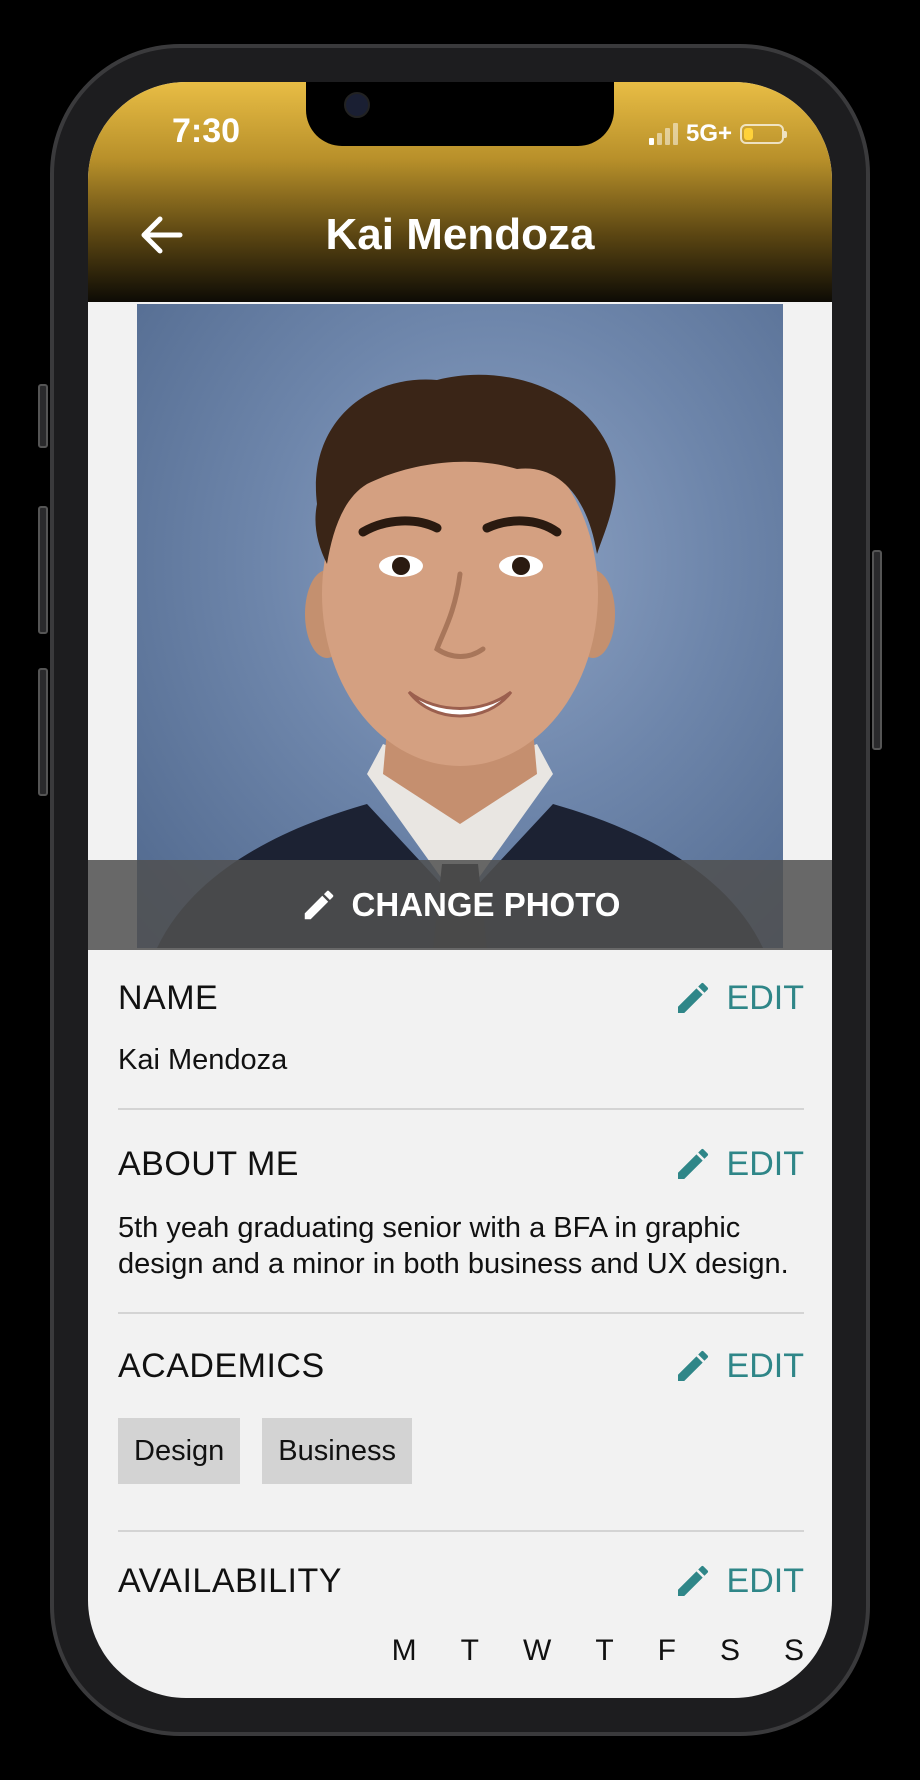 This screenshot has width=920, height=1780. I want to click on academics-section: ACADEMICS EDIT Design Business, so click(461, 1423).